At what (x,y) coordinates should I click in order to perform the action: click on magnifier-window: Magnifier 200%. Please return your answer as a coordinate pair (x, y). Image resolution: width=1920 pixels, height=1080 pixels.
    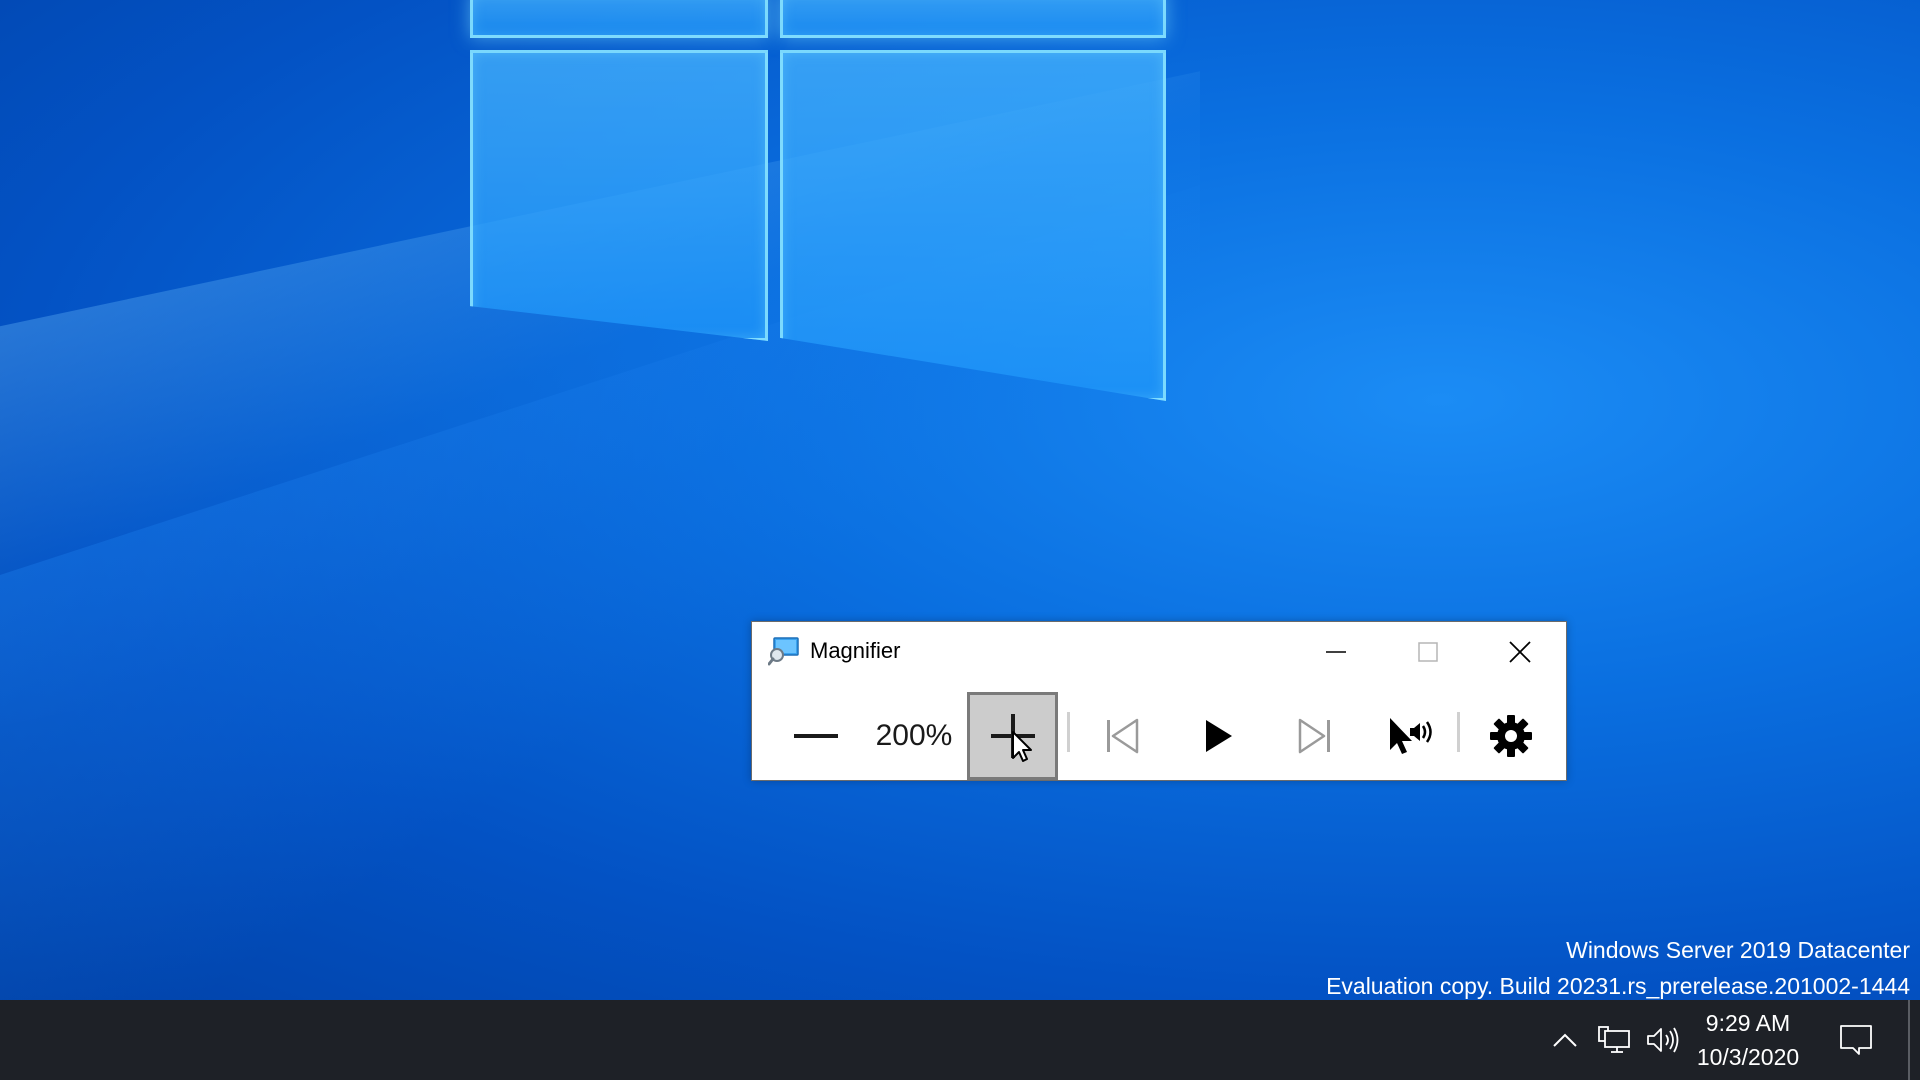
    Looking at the image, I should click on (1159, 701).